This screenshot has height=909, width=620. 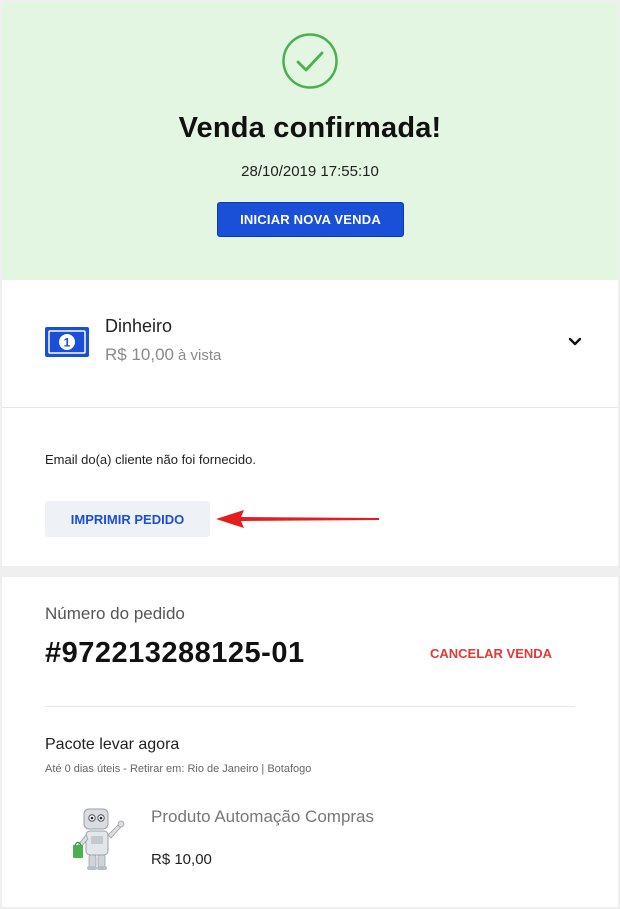 I want to click on chevron-down-icon, so click(x=575, y=342).